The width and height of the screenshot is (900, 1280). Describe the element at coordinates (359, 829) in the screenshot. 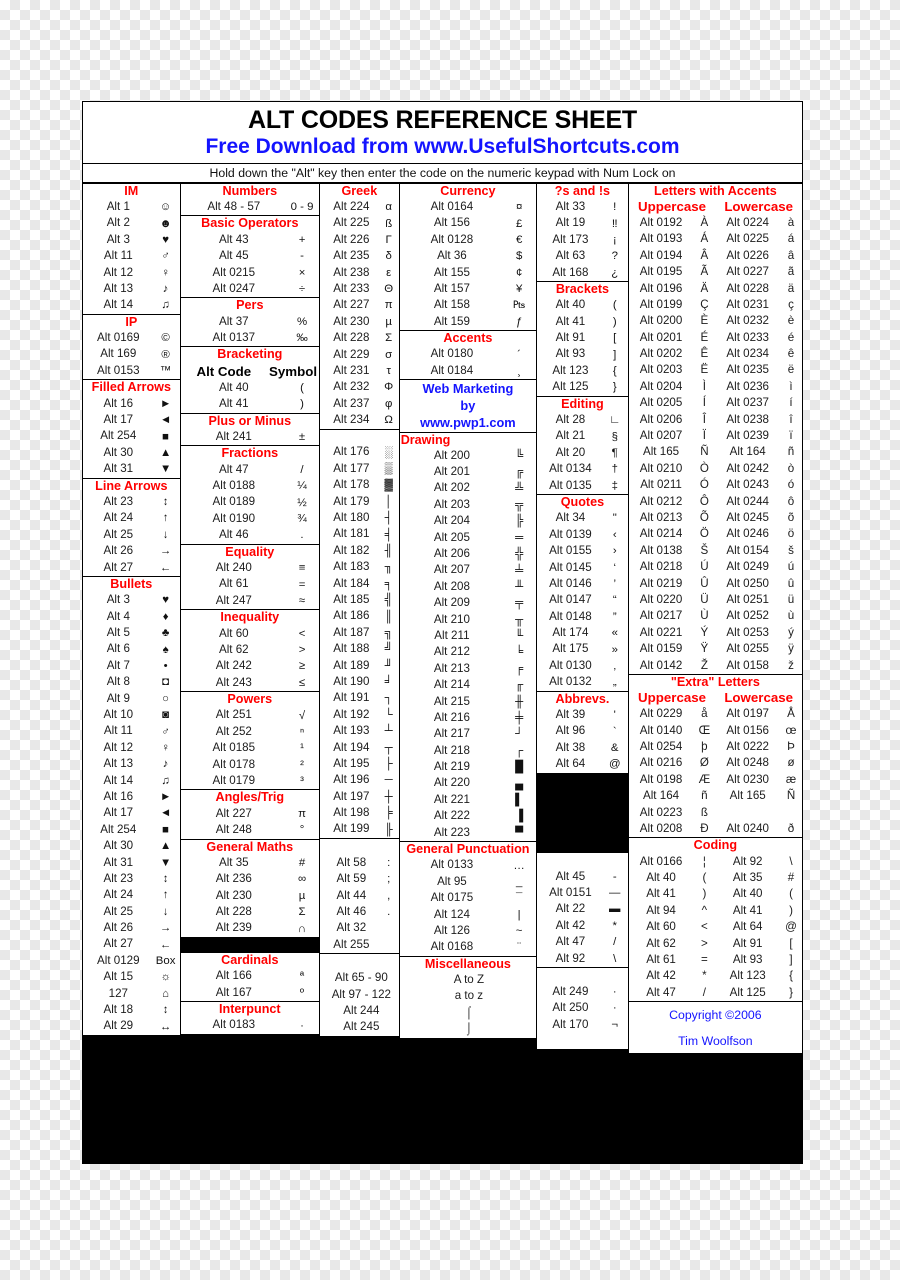

I see `drawing-row: Alt 199 ╟` at that location.